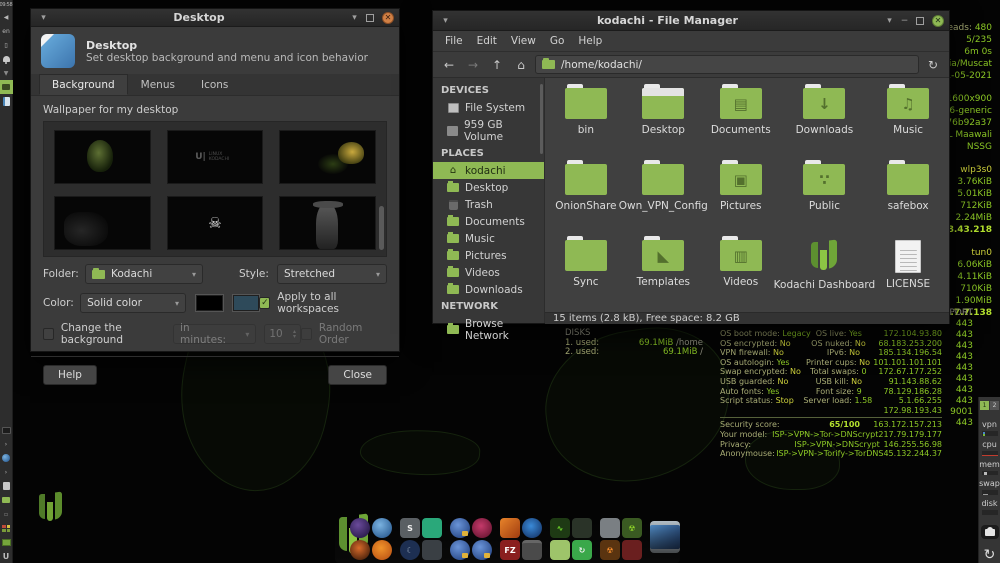  What do you see at coordinates (6, 87) in the screenshot?
I see `taskbar-item-settings-active` at bounding box center [6, 87].